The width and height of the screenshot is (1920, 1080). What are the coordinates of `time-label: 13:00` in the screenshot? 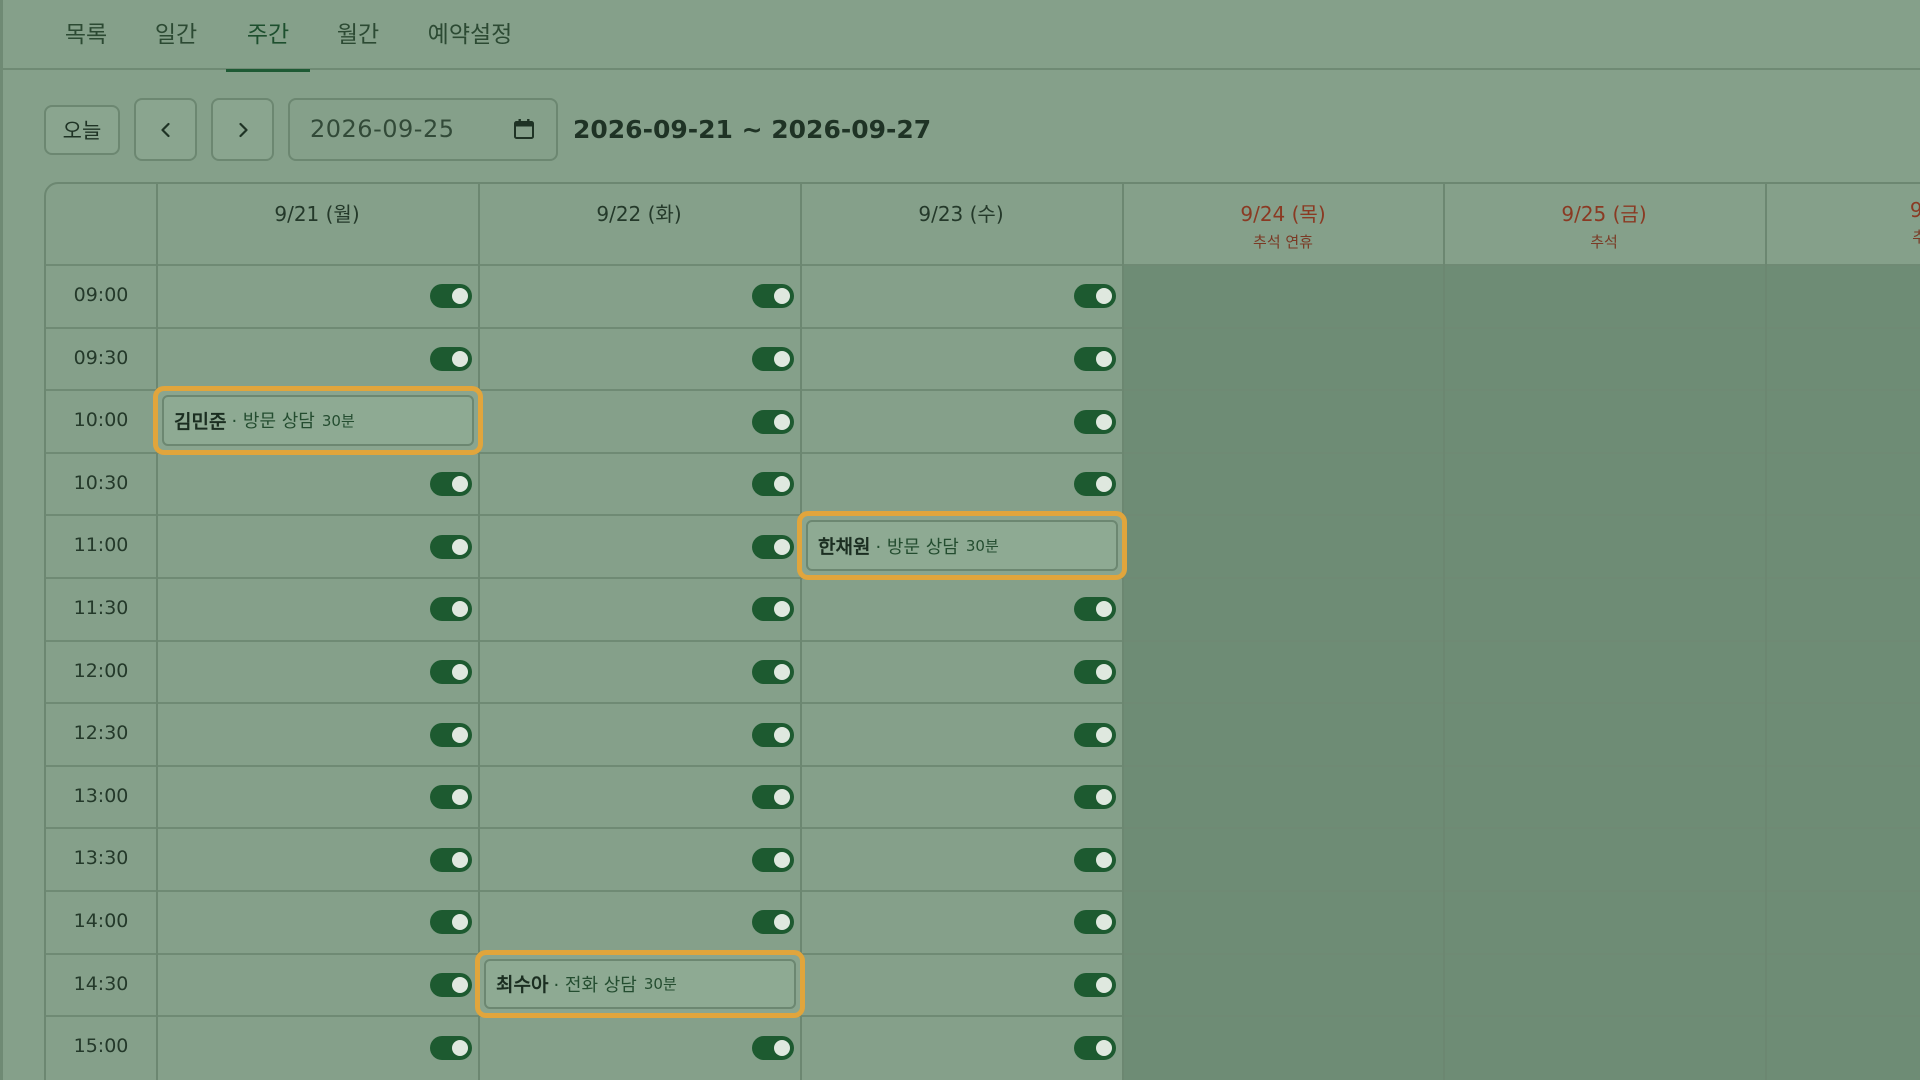 It's located at (101, 795).